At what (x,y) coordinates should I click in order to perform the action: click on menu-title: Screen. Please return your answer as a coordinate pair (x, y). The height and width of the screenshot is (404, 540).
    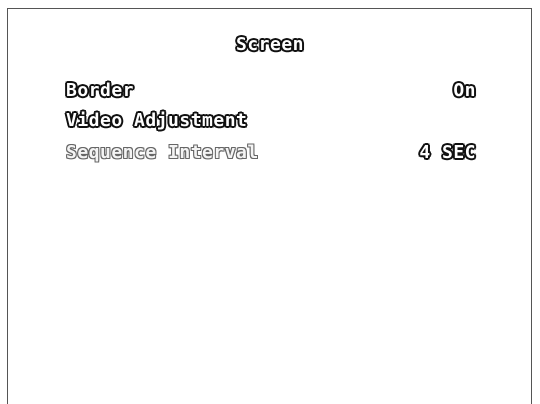
    Looking at the image, I should click on (270, 44).